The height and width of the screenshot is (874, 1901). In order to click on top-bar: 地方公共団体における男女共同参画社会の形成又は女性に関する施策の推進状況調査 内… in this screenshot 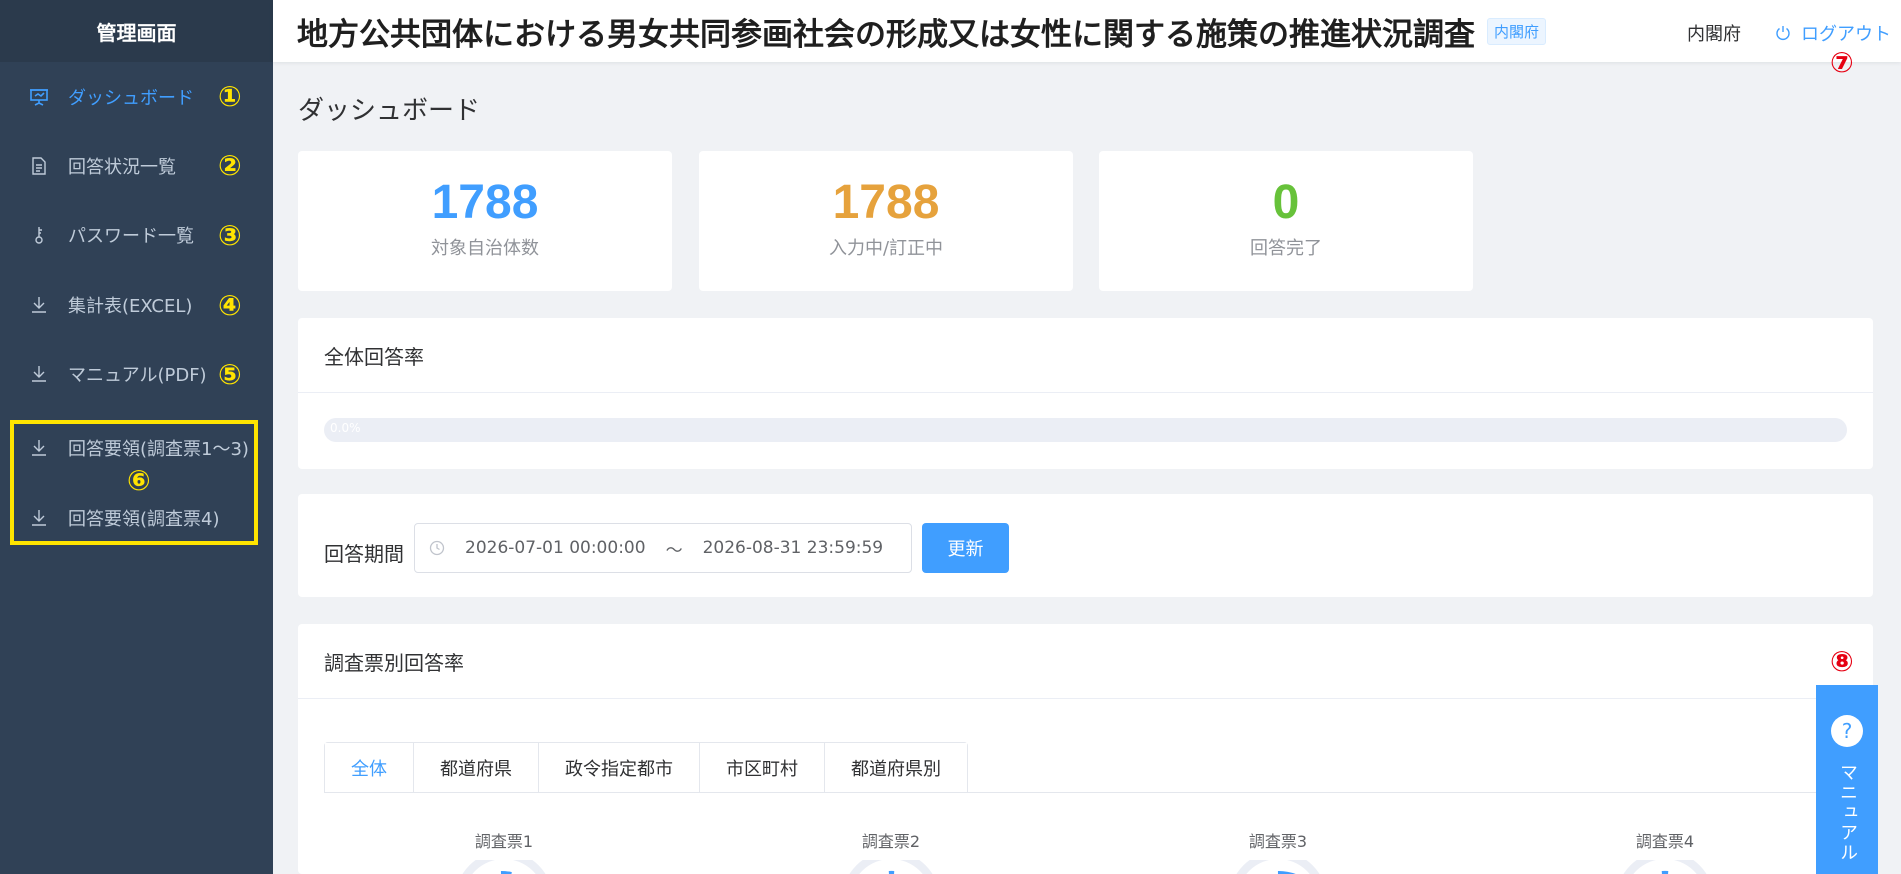, I will do `click(1087, 38)`.